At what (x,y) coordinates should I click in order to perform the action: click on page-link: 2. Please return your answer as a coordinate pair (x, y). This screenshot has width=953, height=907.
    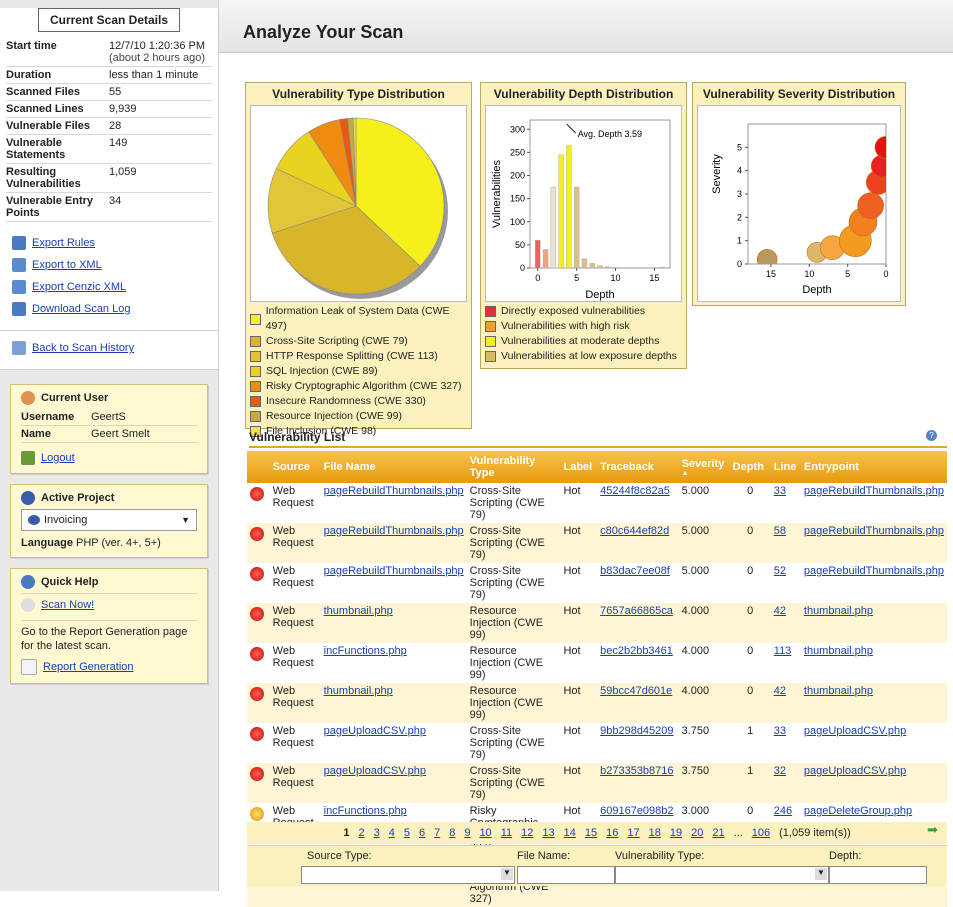
    Looking at the image, I should click on (361, 833).